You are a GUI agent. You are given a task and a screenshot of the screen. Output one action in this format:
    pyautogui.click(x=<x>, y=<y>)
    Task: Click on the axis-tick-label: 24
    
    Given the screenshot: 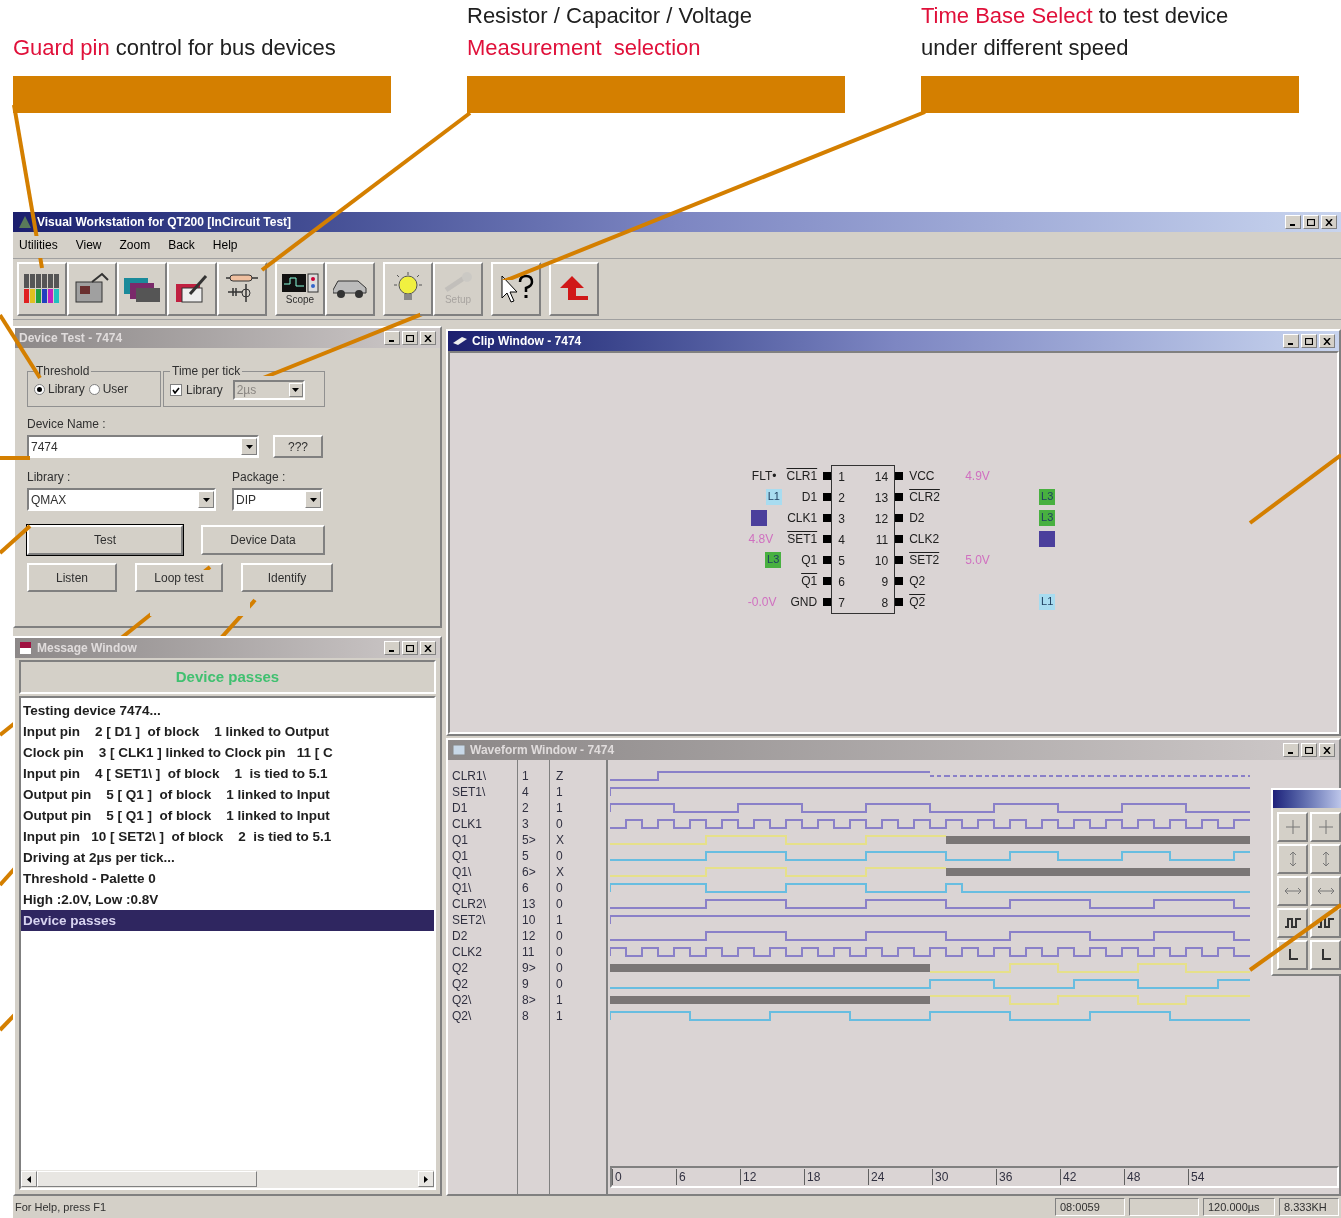 What is the action you would take?
    pyautogui.click(x=900, y=1177)
    